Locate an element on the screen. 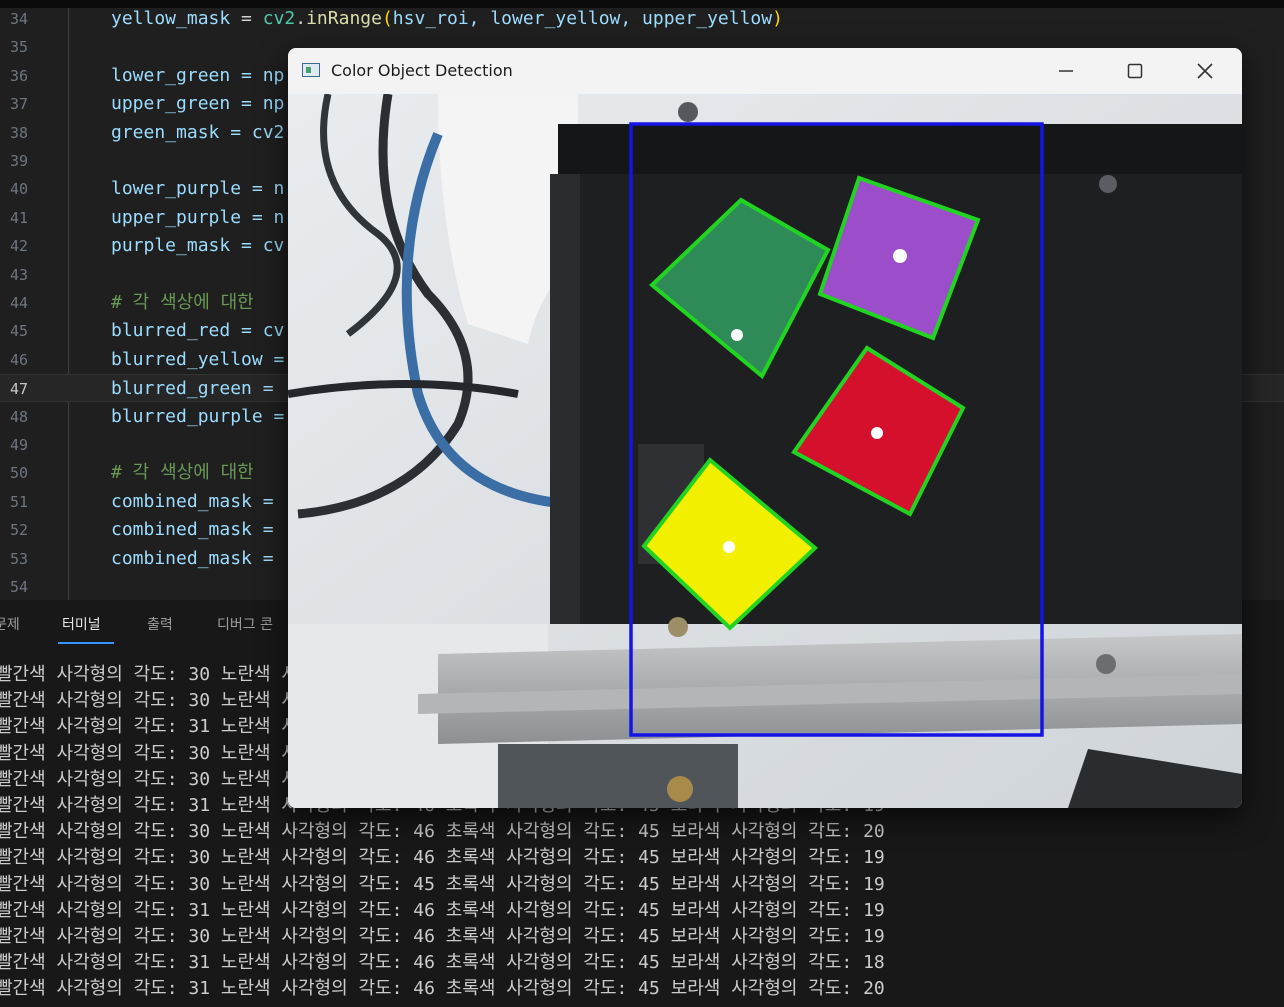 The image size is (1284, 1007). line-number: 42 is located at coordinates (18, 246).